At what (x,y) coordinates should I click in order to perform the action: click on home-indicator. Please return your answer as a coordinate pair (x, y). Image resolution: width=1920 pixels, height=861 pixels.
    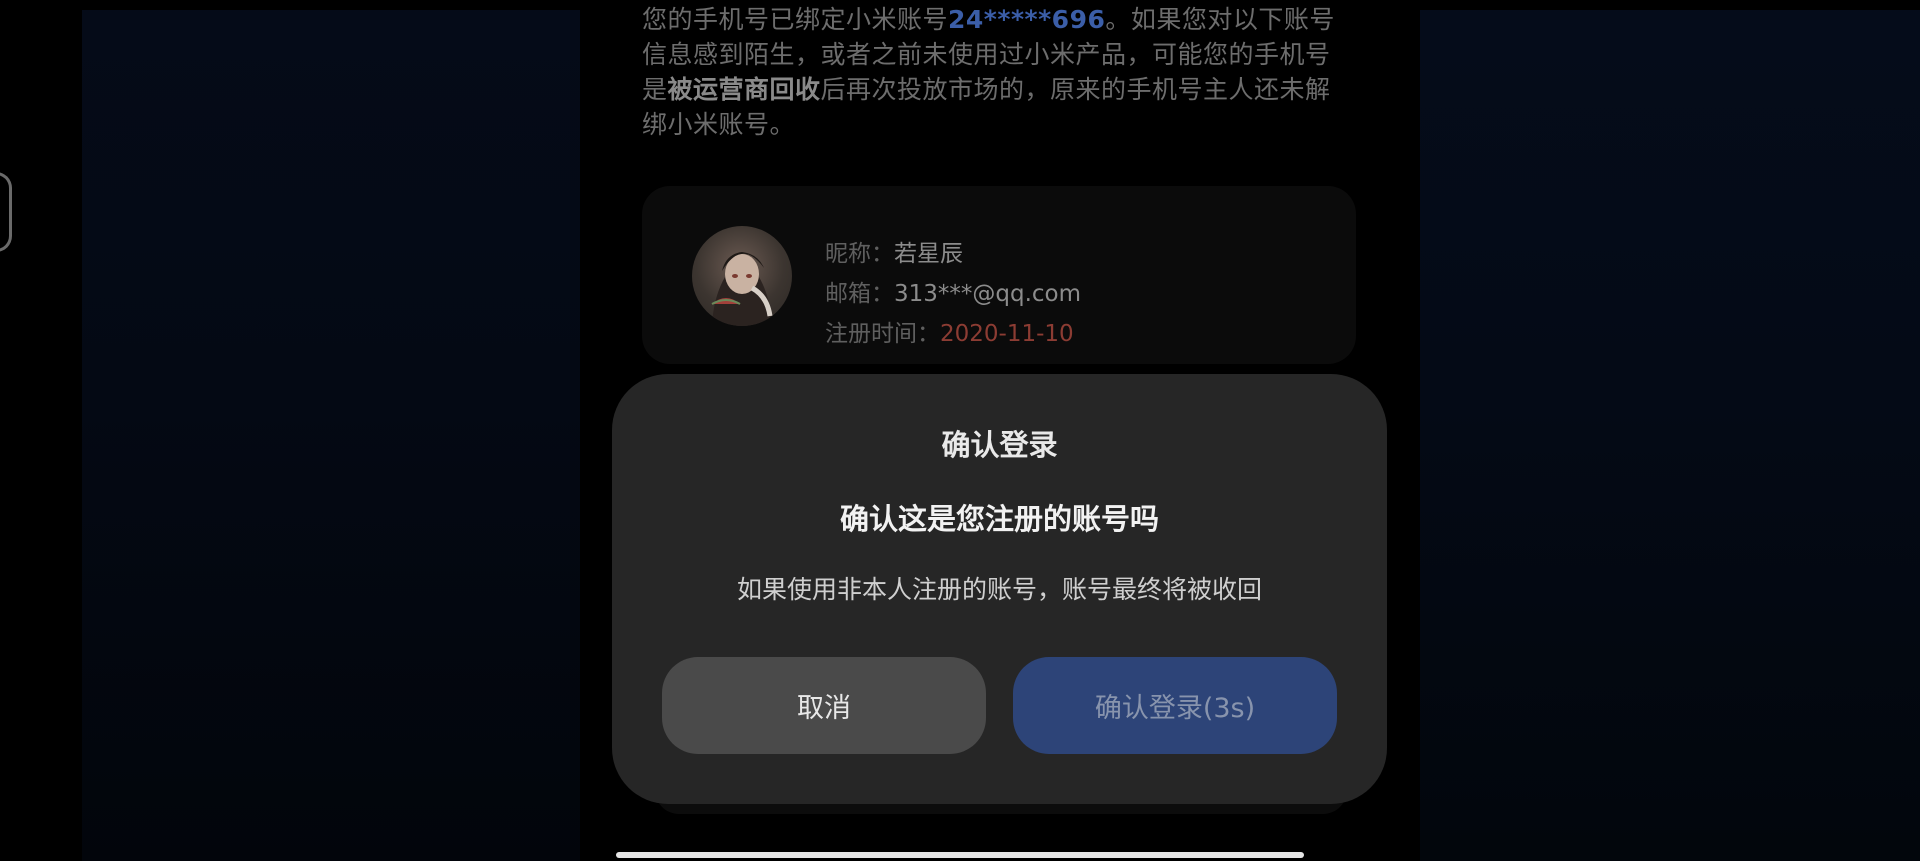
    Looking at the image, I should click on (960, 855).